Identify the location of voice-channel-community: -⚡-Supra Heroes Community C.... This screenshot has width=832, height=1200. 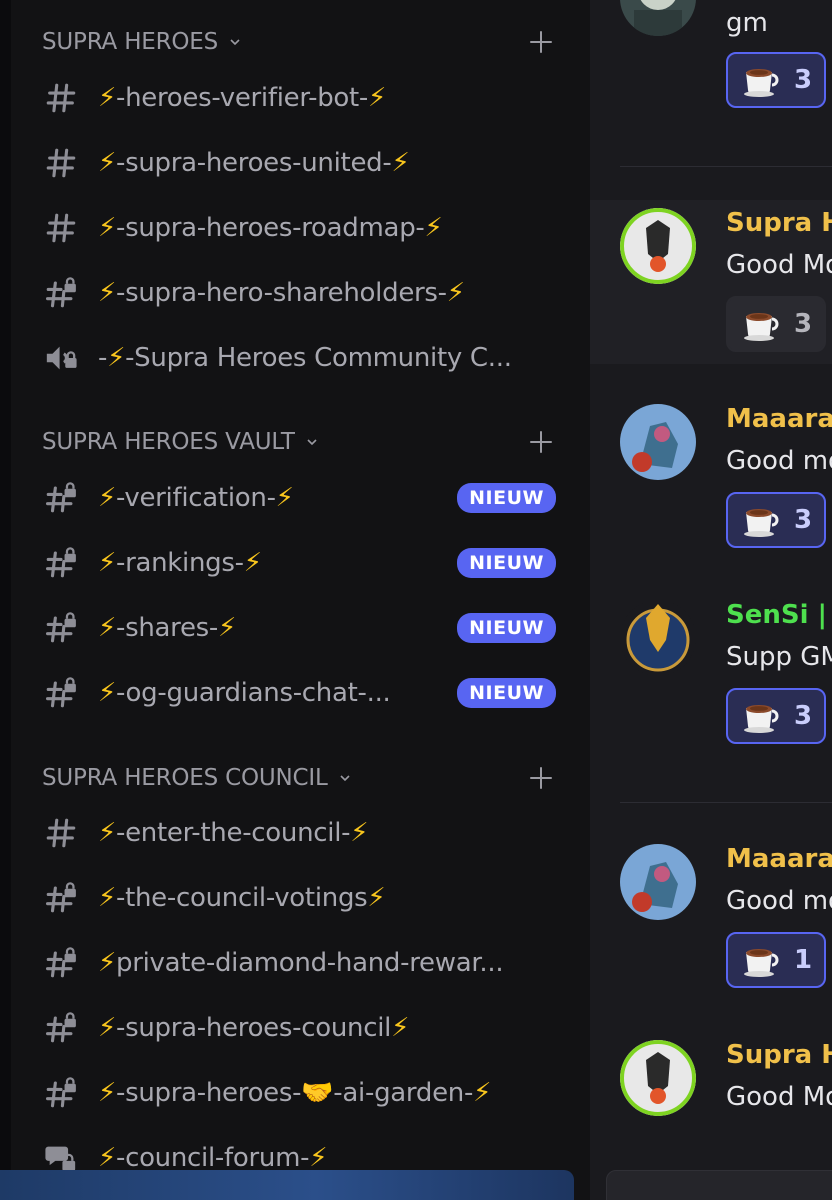
(302, 358).